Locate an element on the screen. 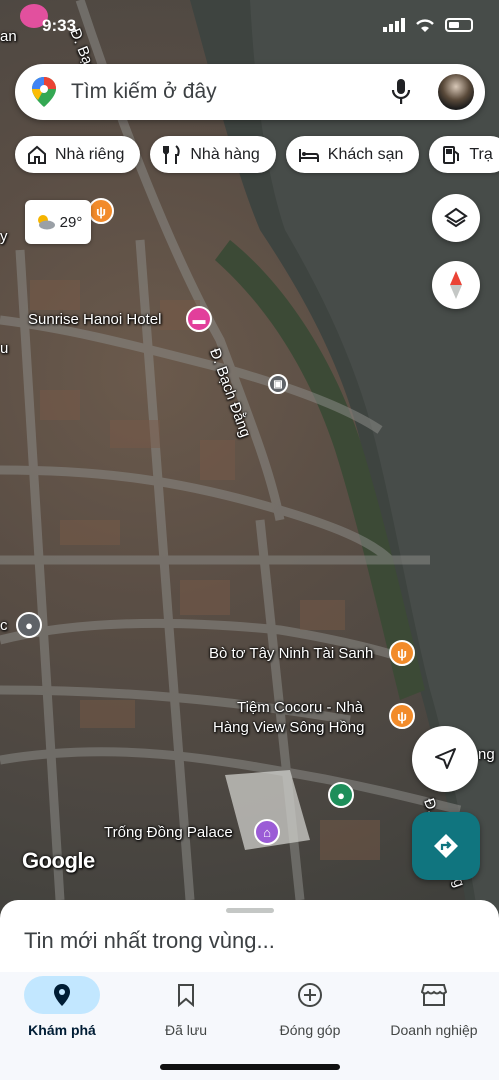 Image resolution: width=499 pixels, height=1080 pixels. tab-label: Đóng góp is located at coordinates (310, 1030).